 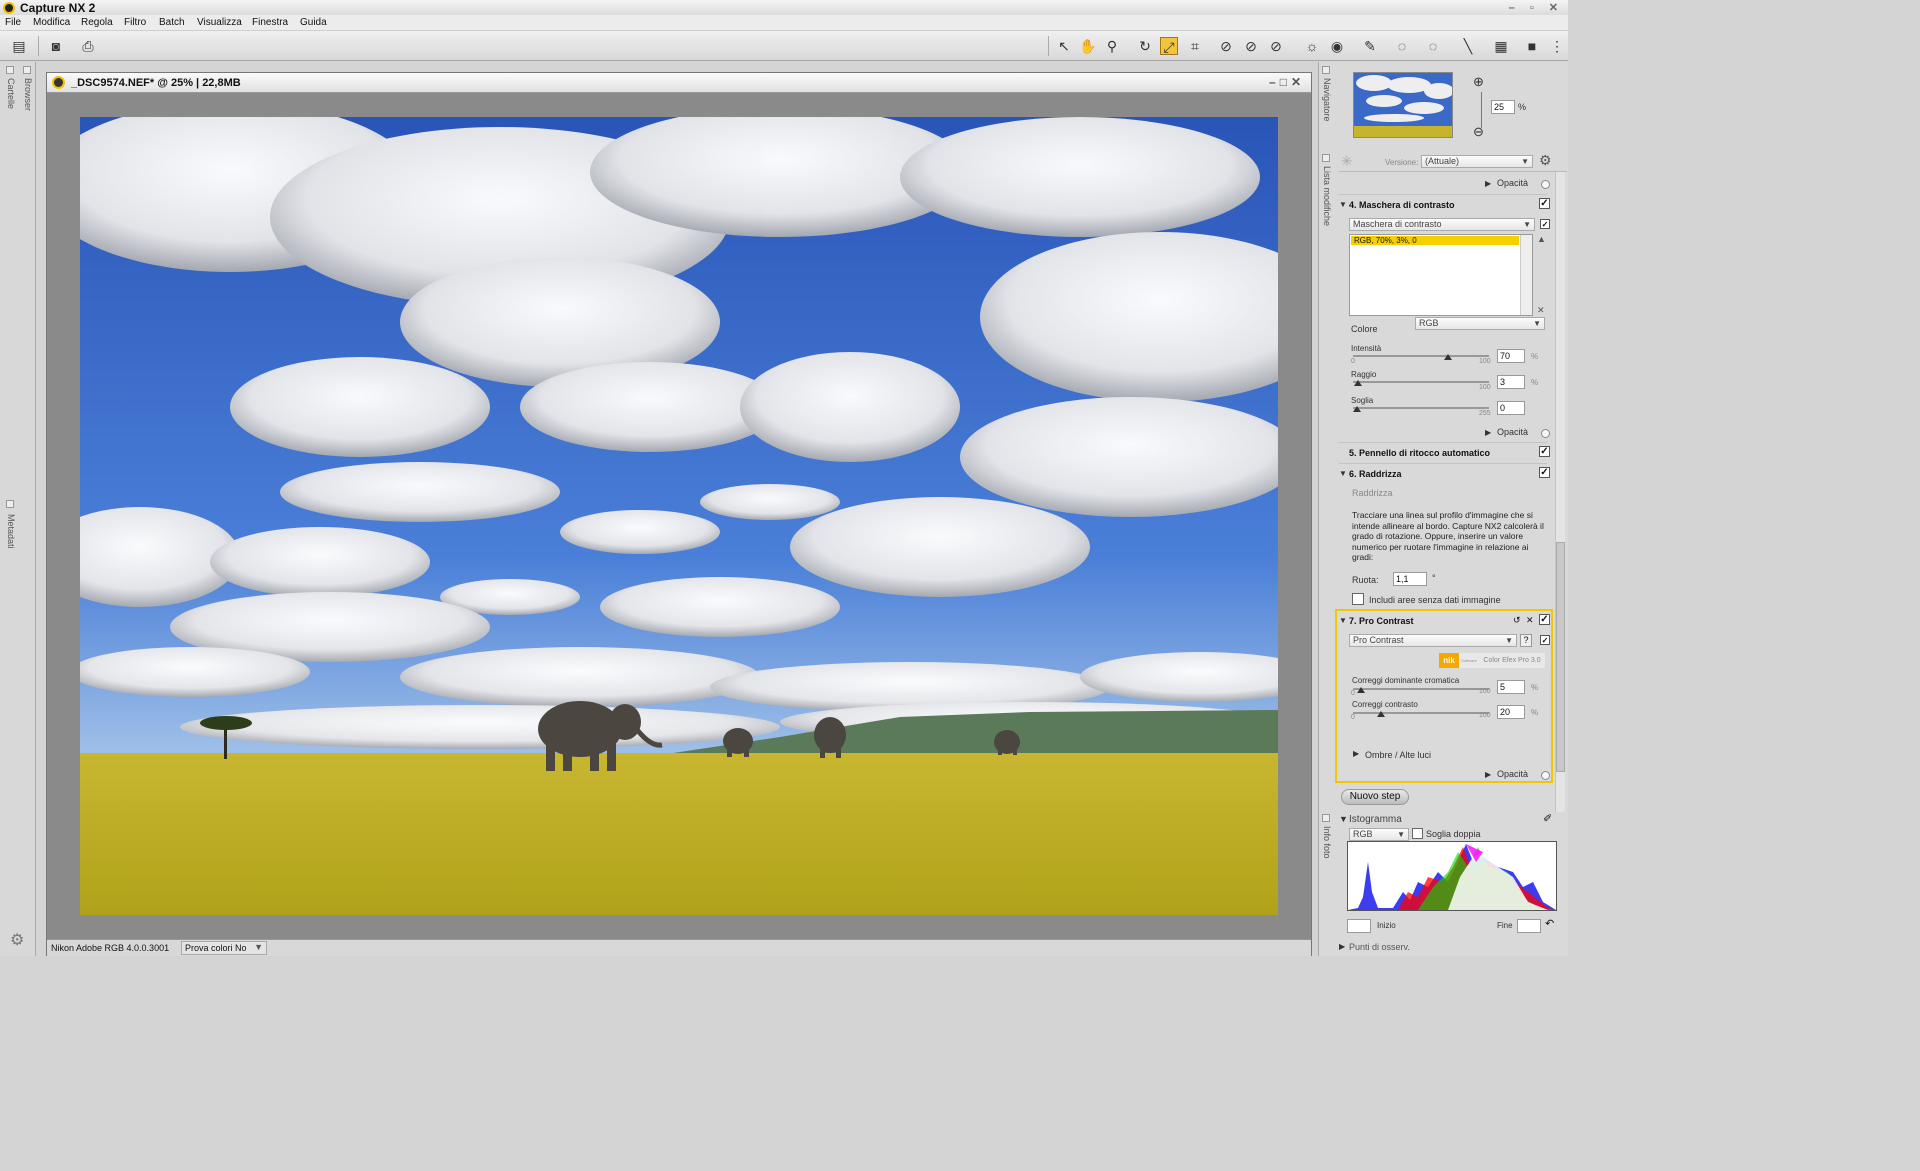 What do you see at coordinates (1529, 926) in the screenshot?
I see `histogram-end-input` at bounding box center [1529, 926].